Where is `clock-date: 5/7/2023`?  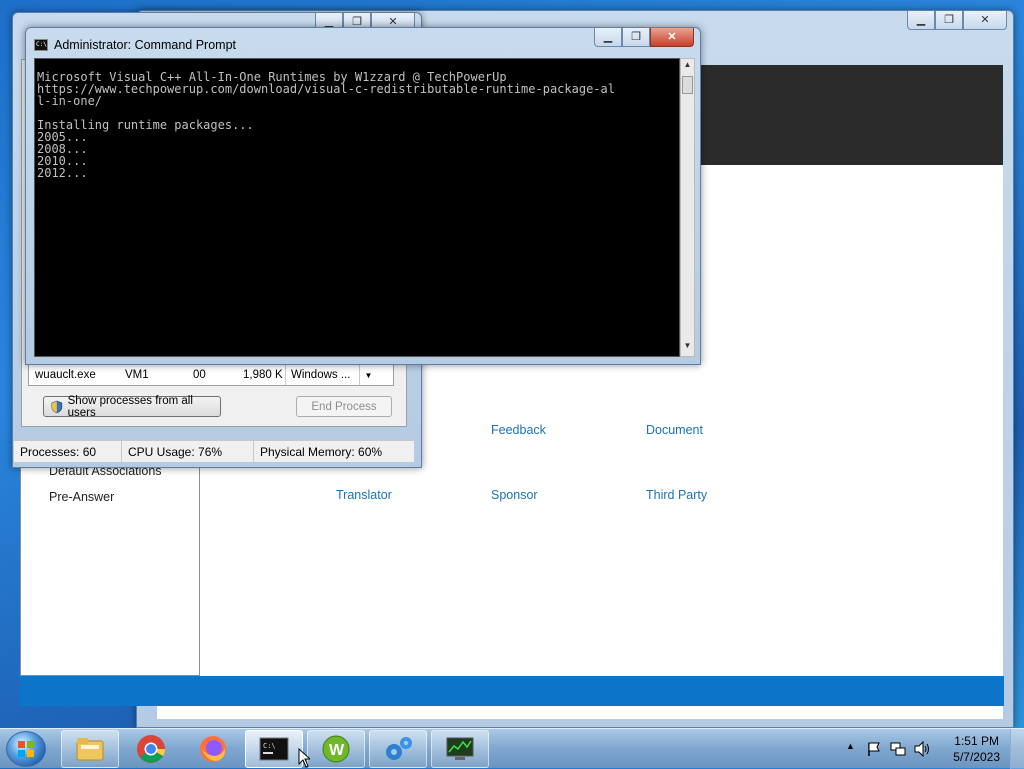 clock-date: 5/7/2023 is located at coordinates (976, 757).